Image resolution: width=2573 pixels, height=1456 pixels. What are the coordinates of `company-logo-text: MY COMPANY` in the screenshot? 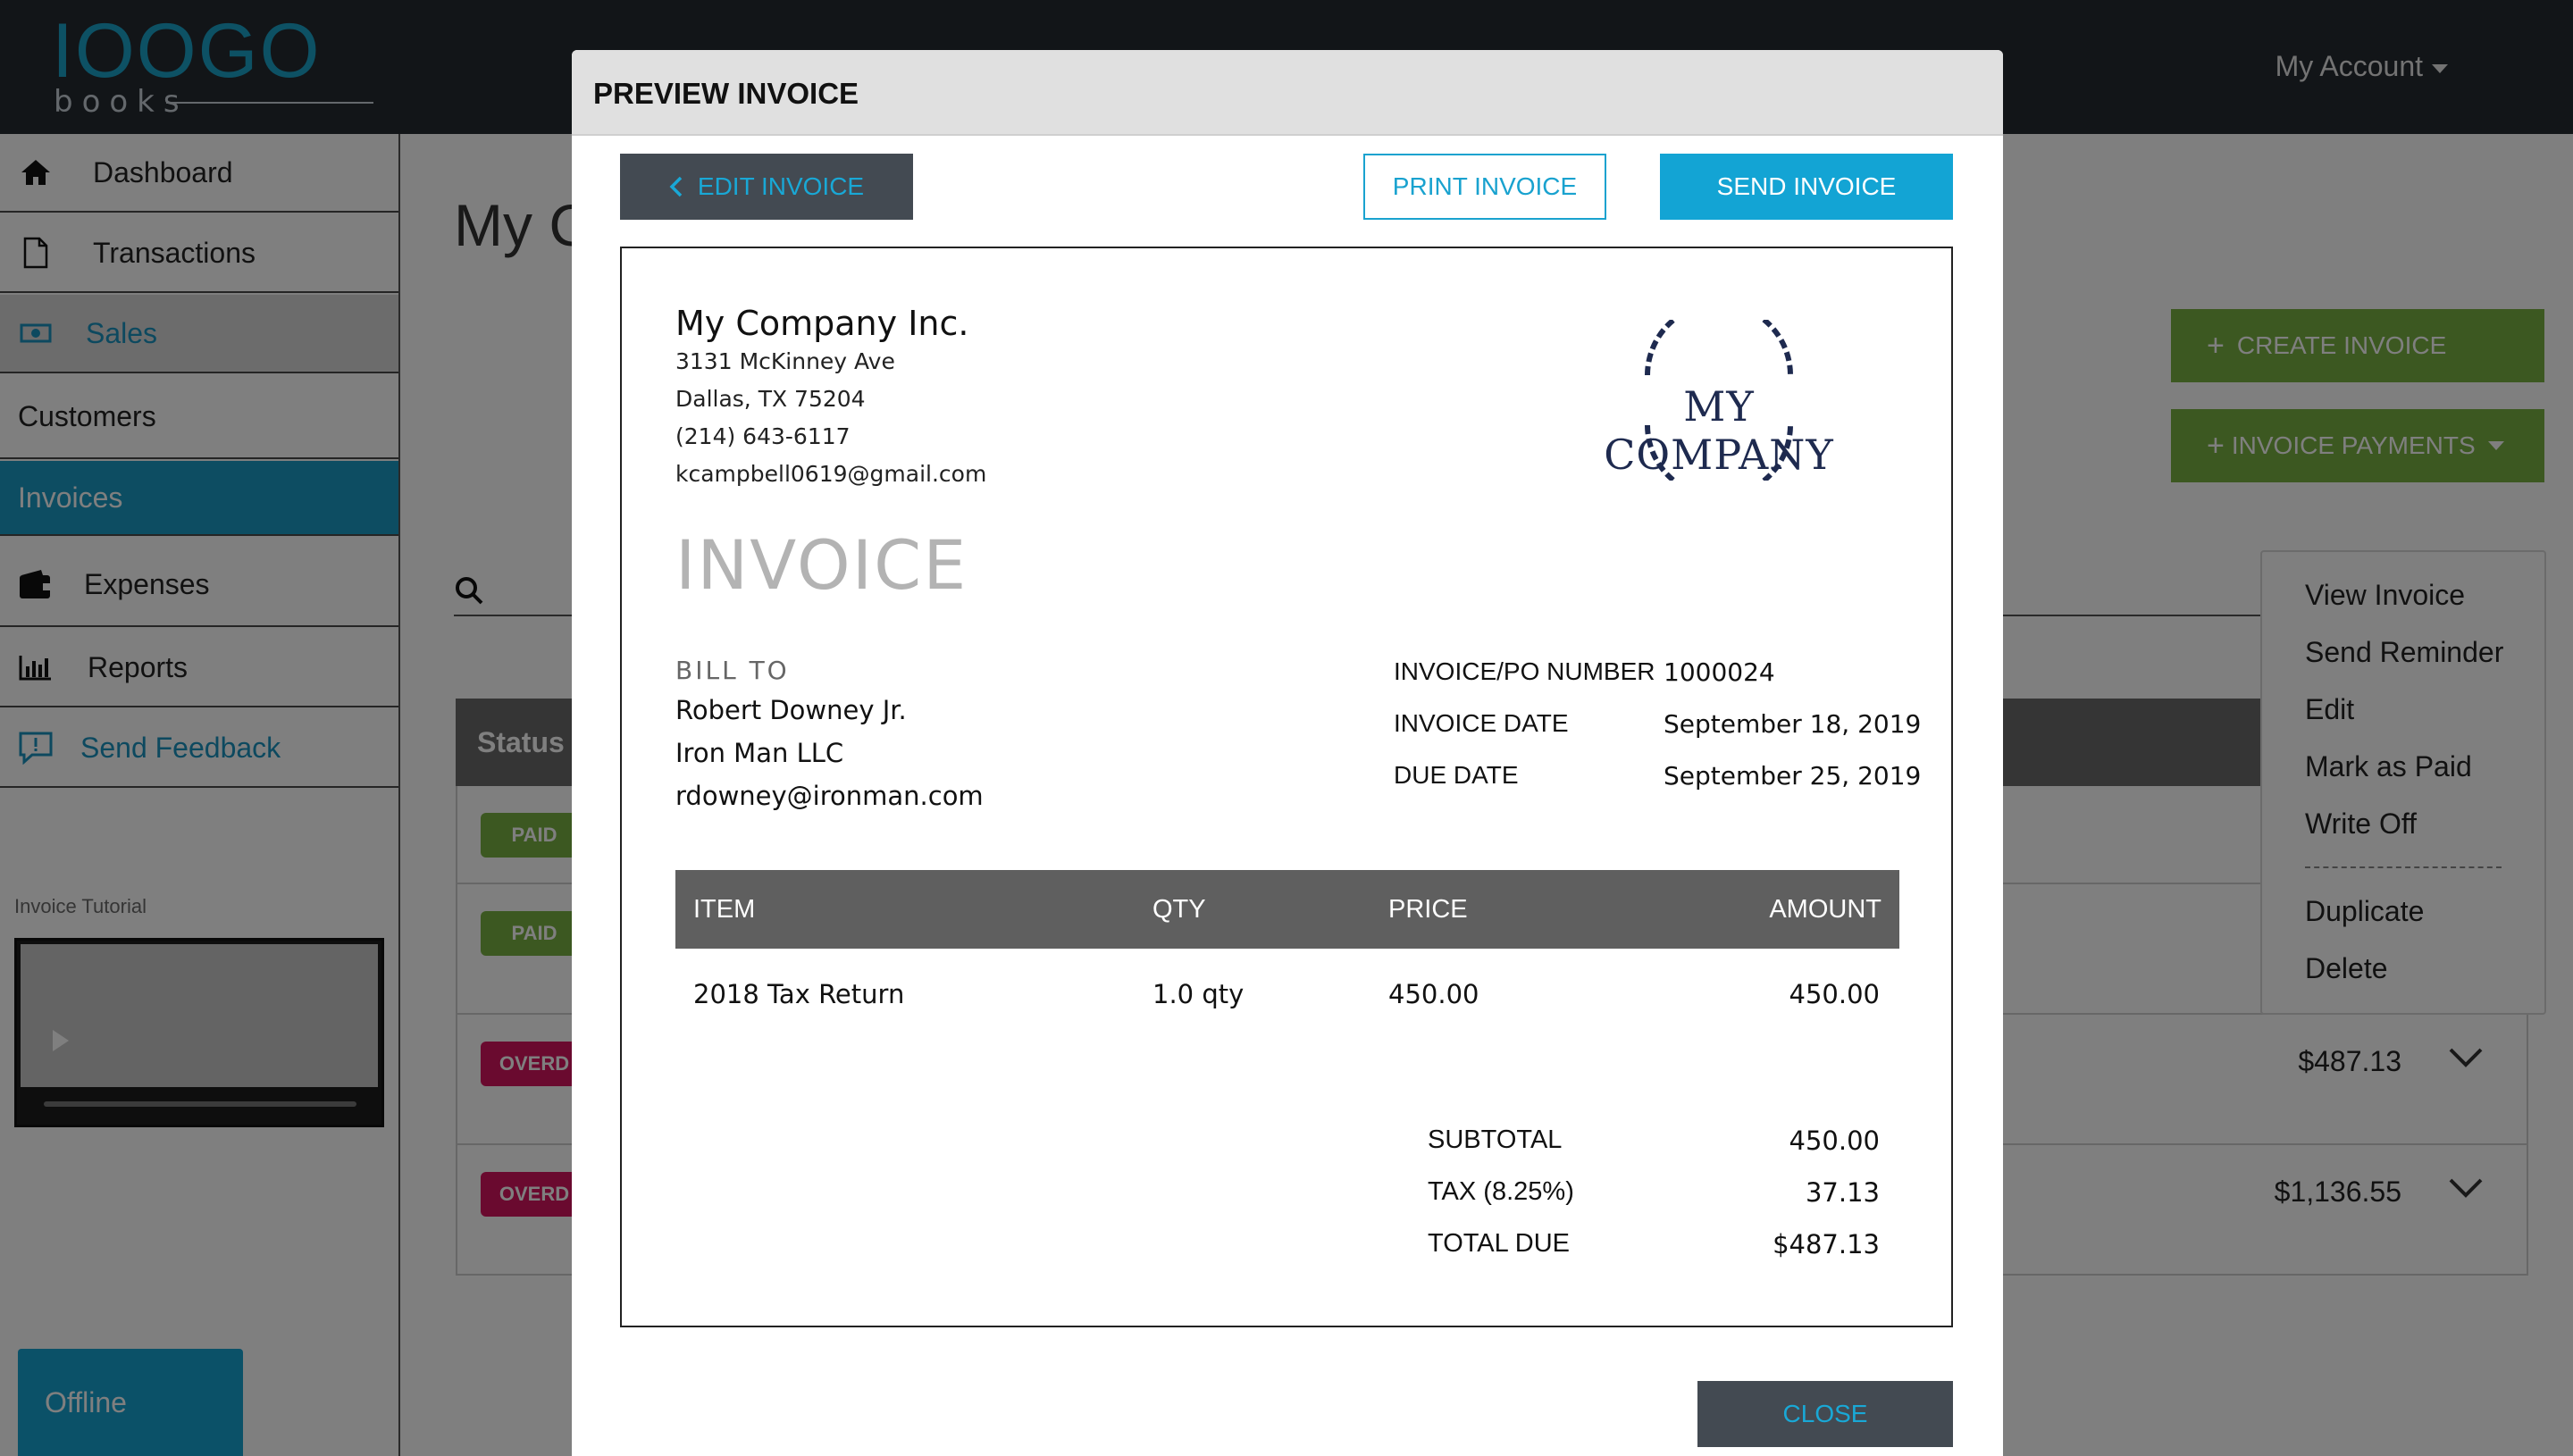 It's located at (1719, 430).